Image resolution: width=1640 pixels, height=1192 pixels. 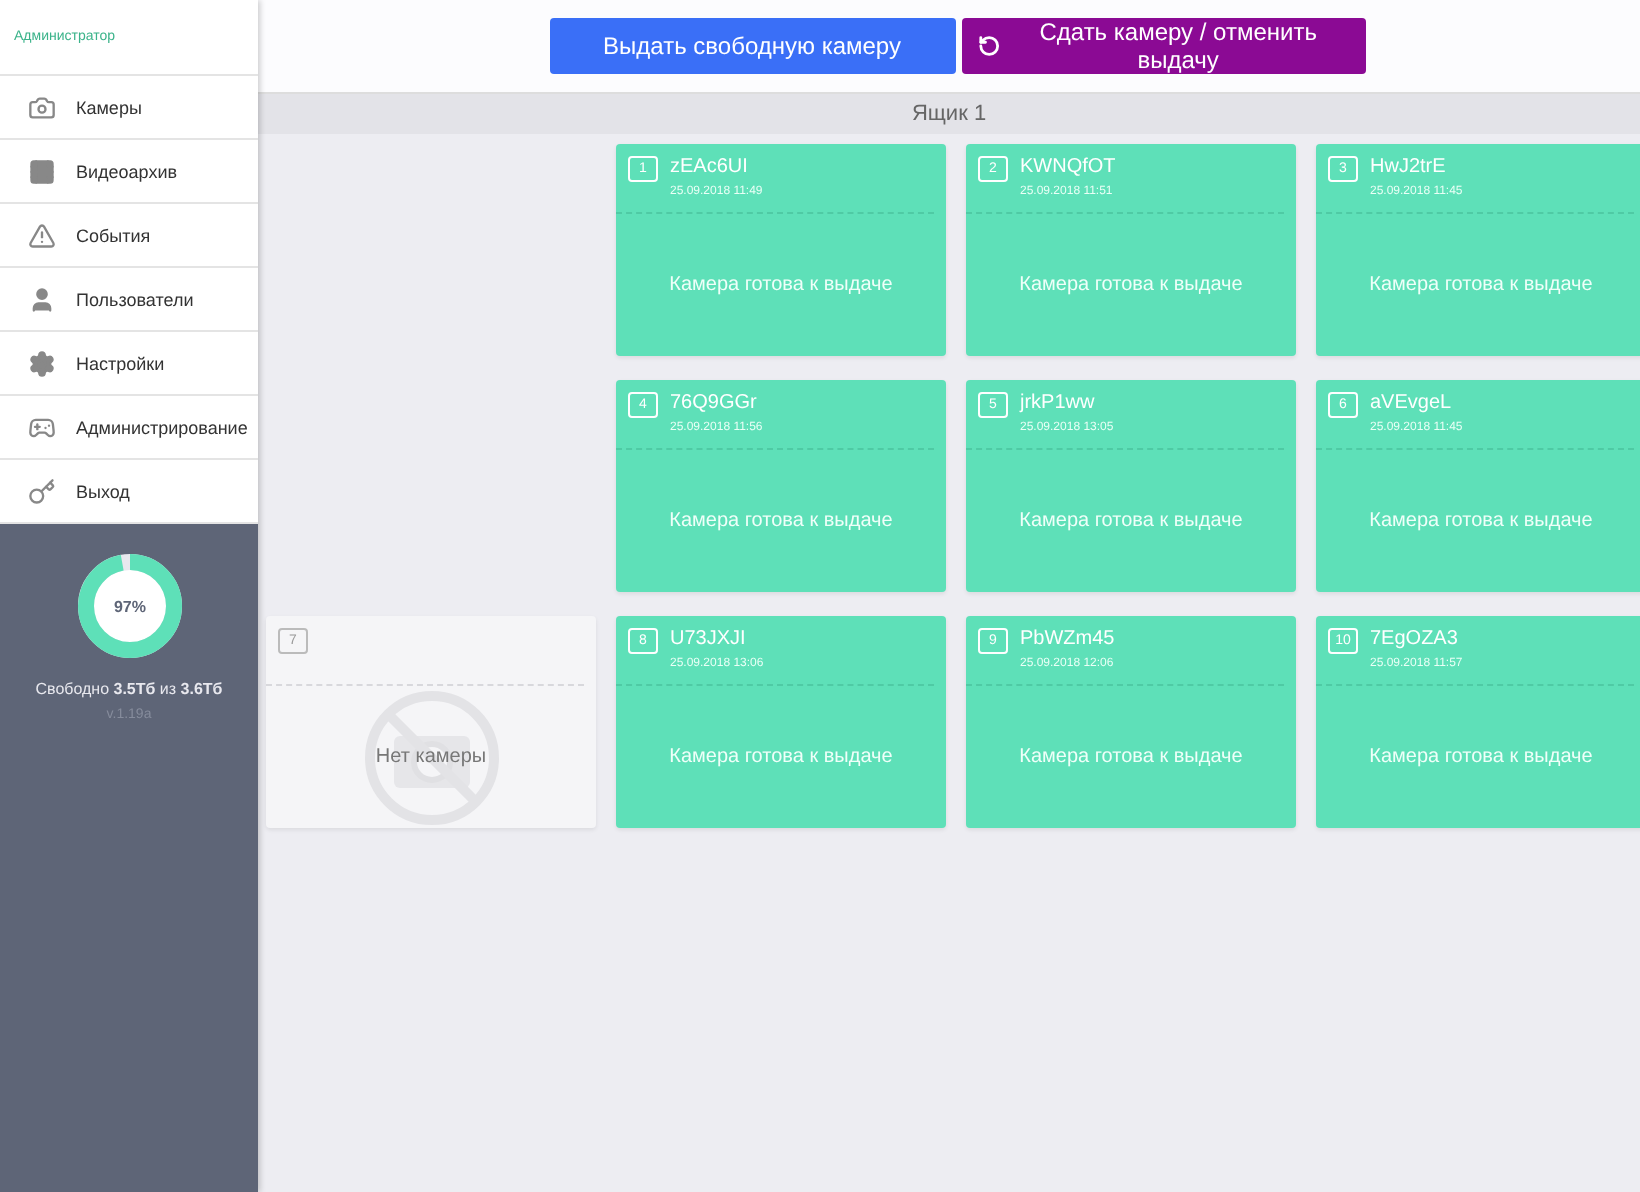 I want to click on storage-free-text: Свободно 3.5Тб из 3.6Тб, so click(x=129, y=689).